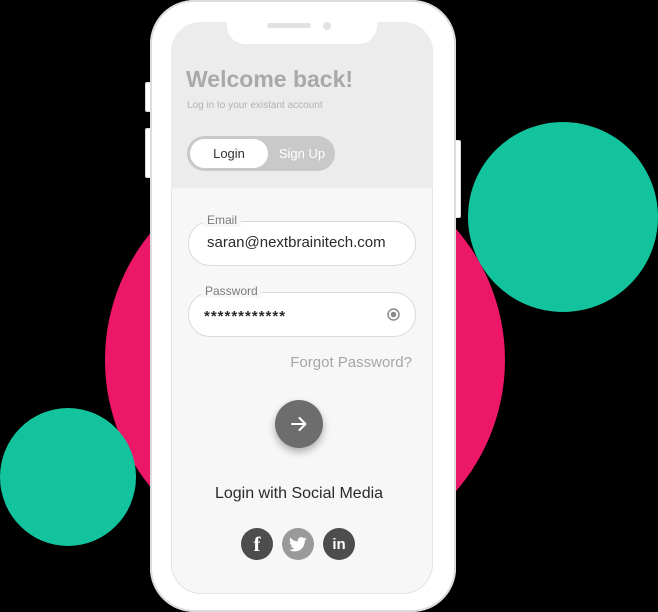 The width and height of the screenshot is (658, 612). What do you see at coordinates (351, 362) in the screenshot?
I see `forgot-password-link: Forgot Password?` at bounding box center [351, 362].